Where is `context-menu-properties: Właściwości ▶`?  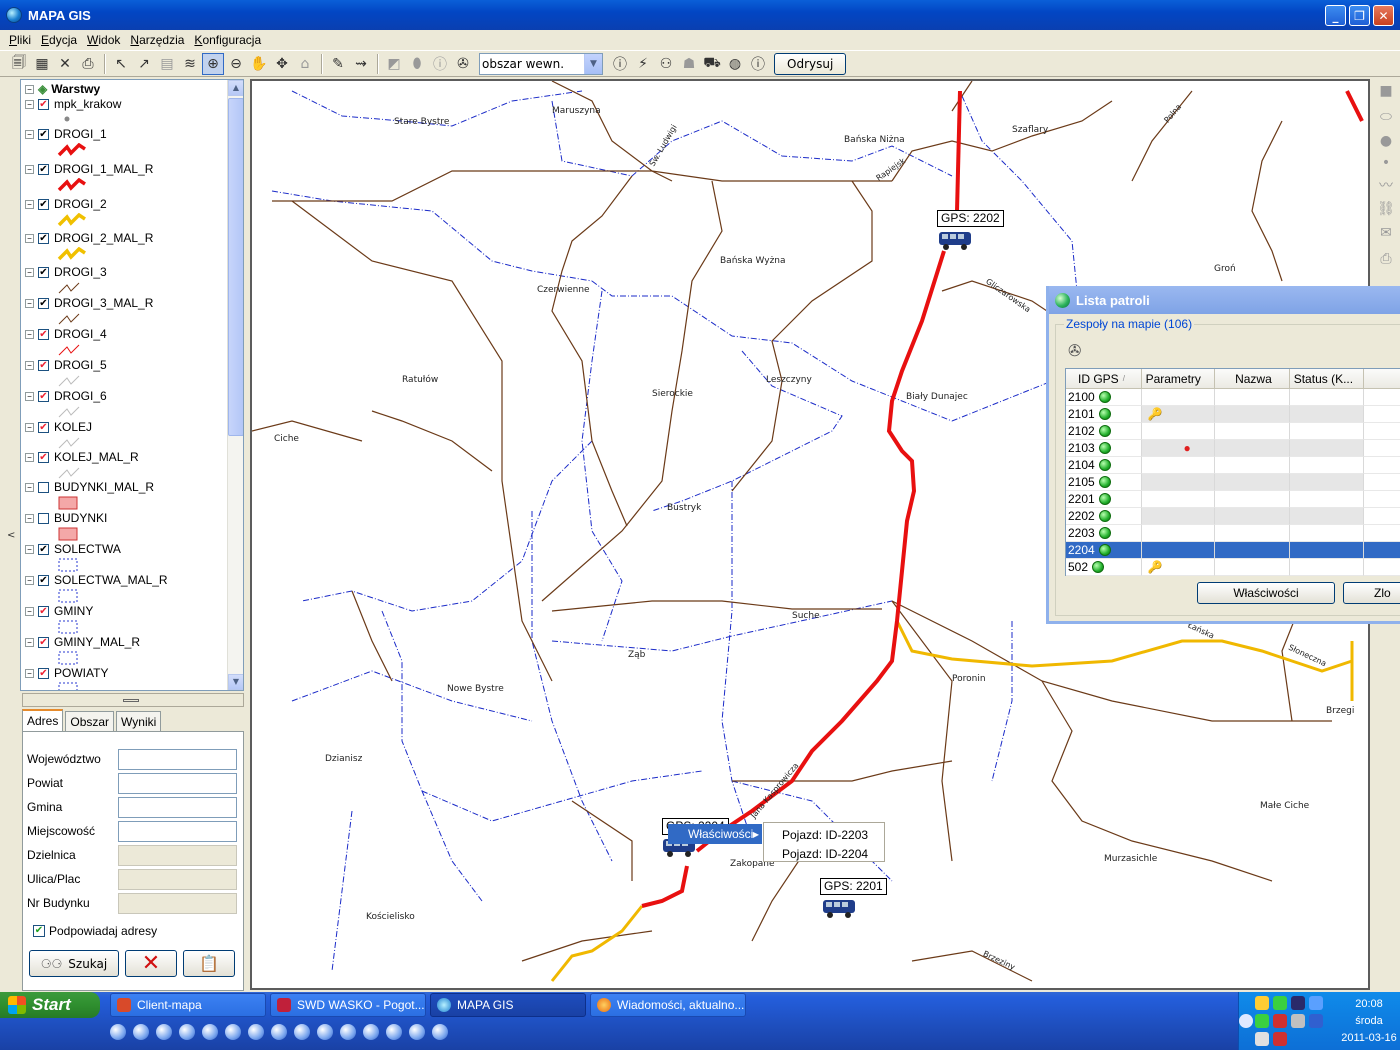
context-menu-properties: Właściwości ▶ is located at coordinates (715, 834).